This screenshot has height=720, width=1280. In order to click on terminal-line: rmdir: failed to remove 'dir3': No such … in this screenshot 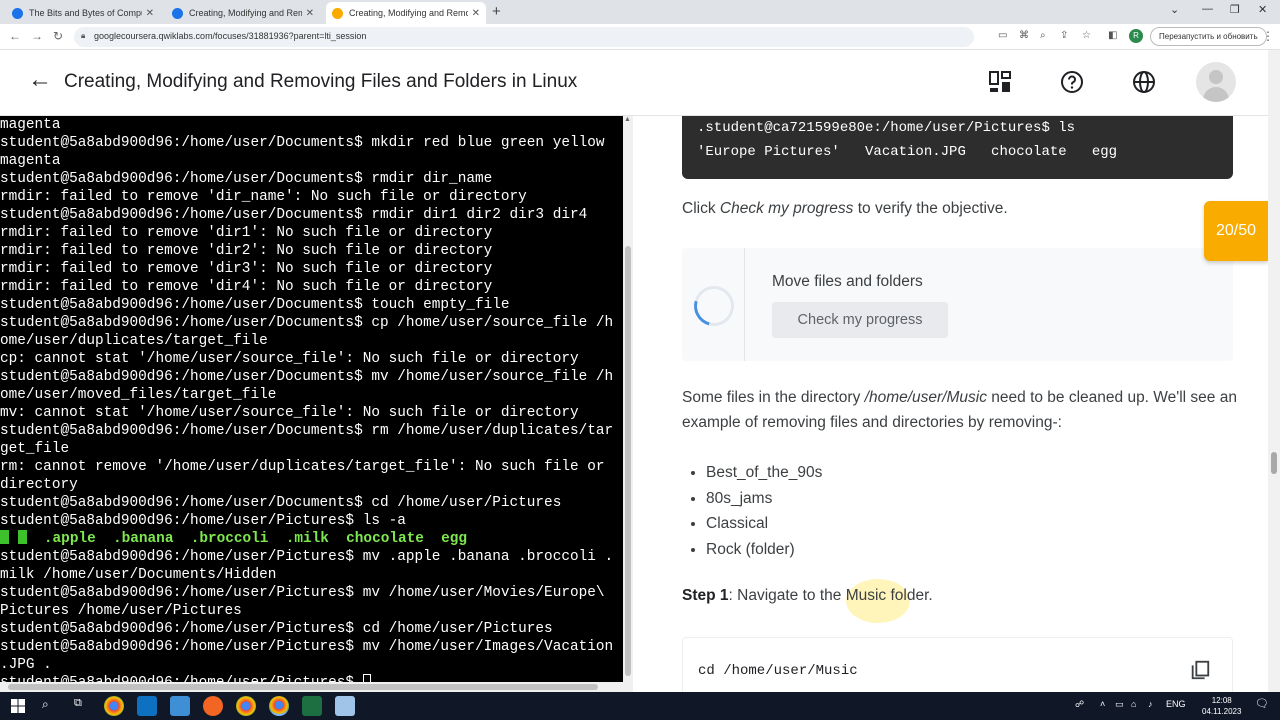, I will do `click(246, 269)`.